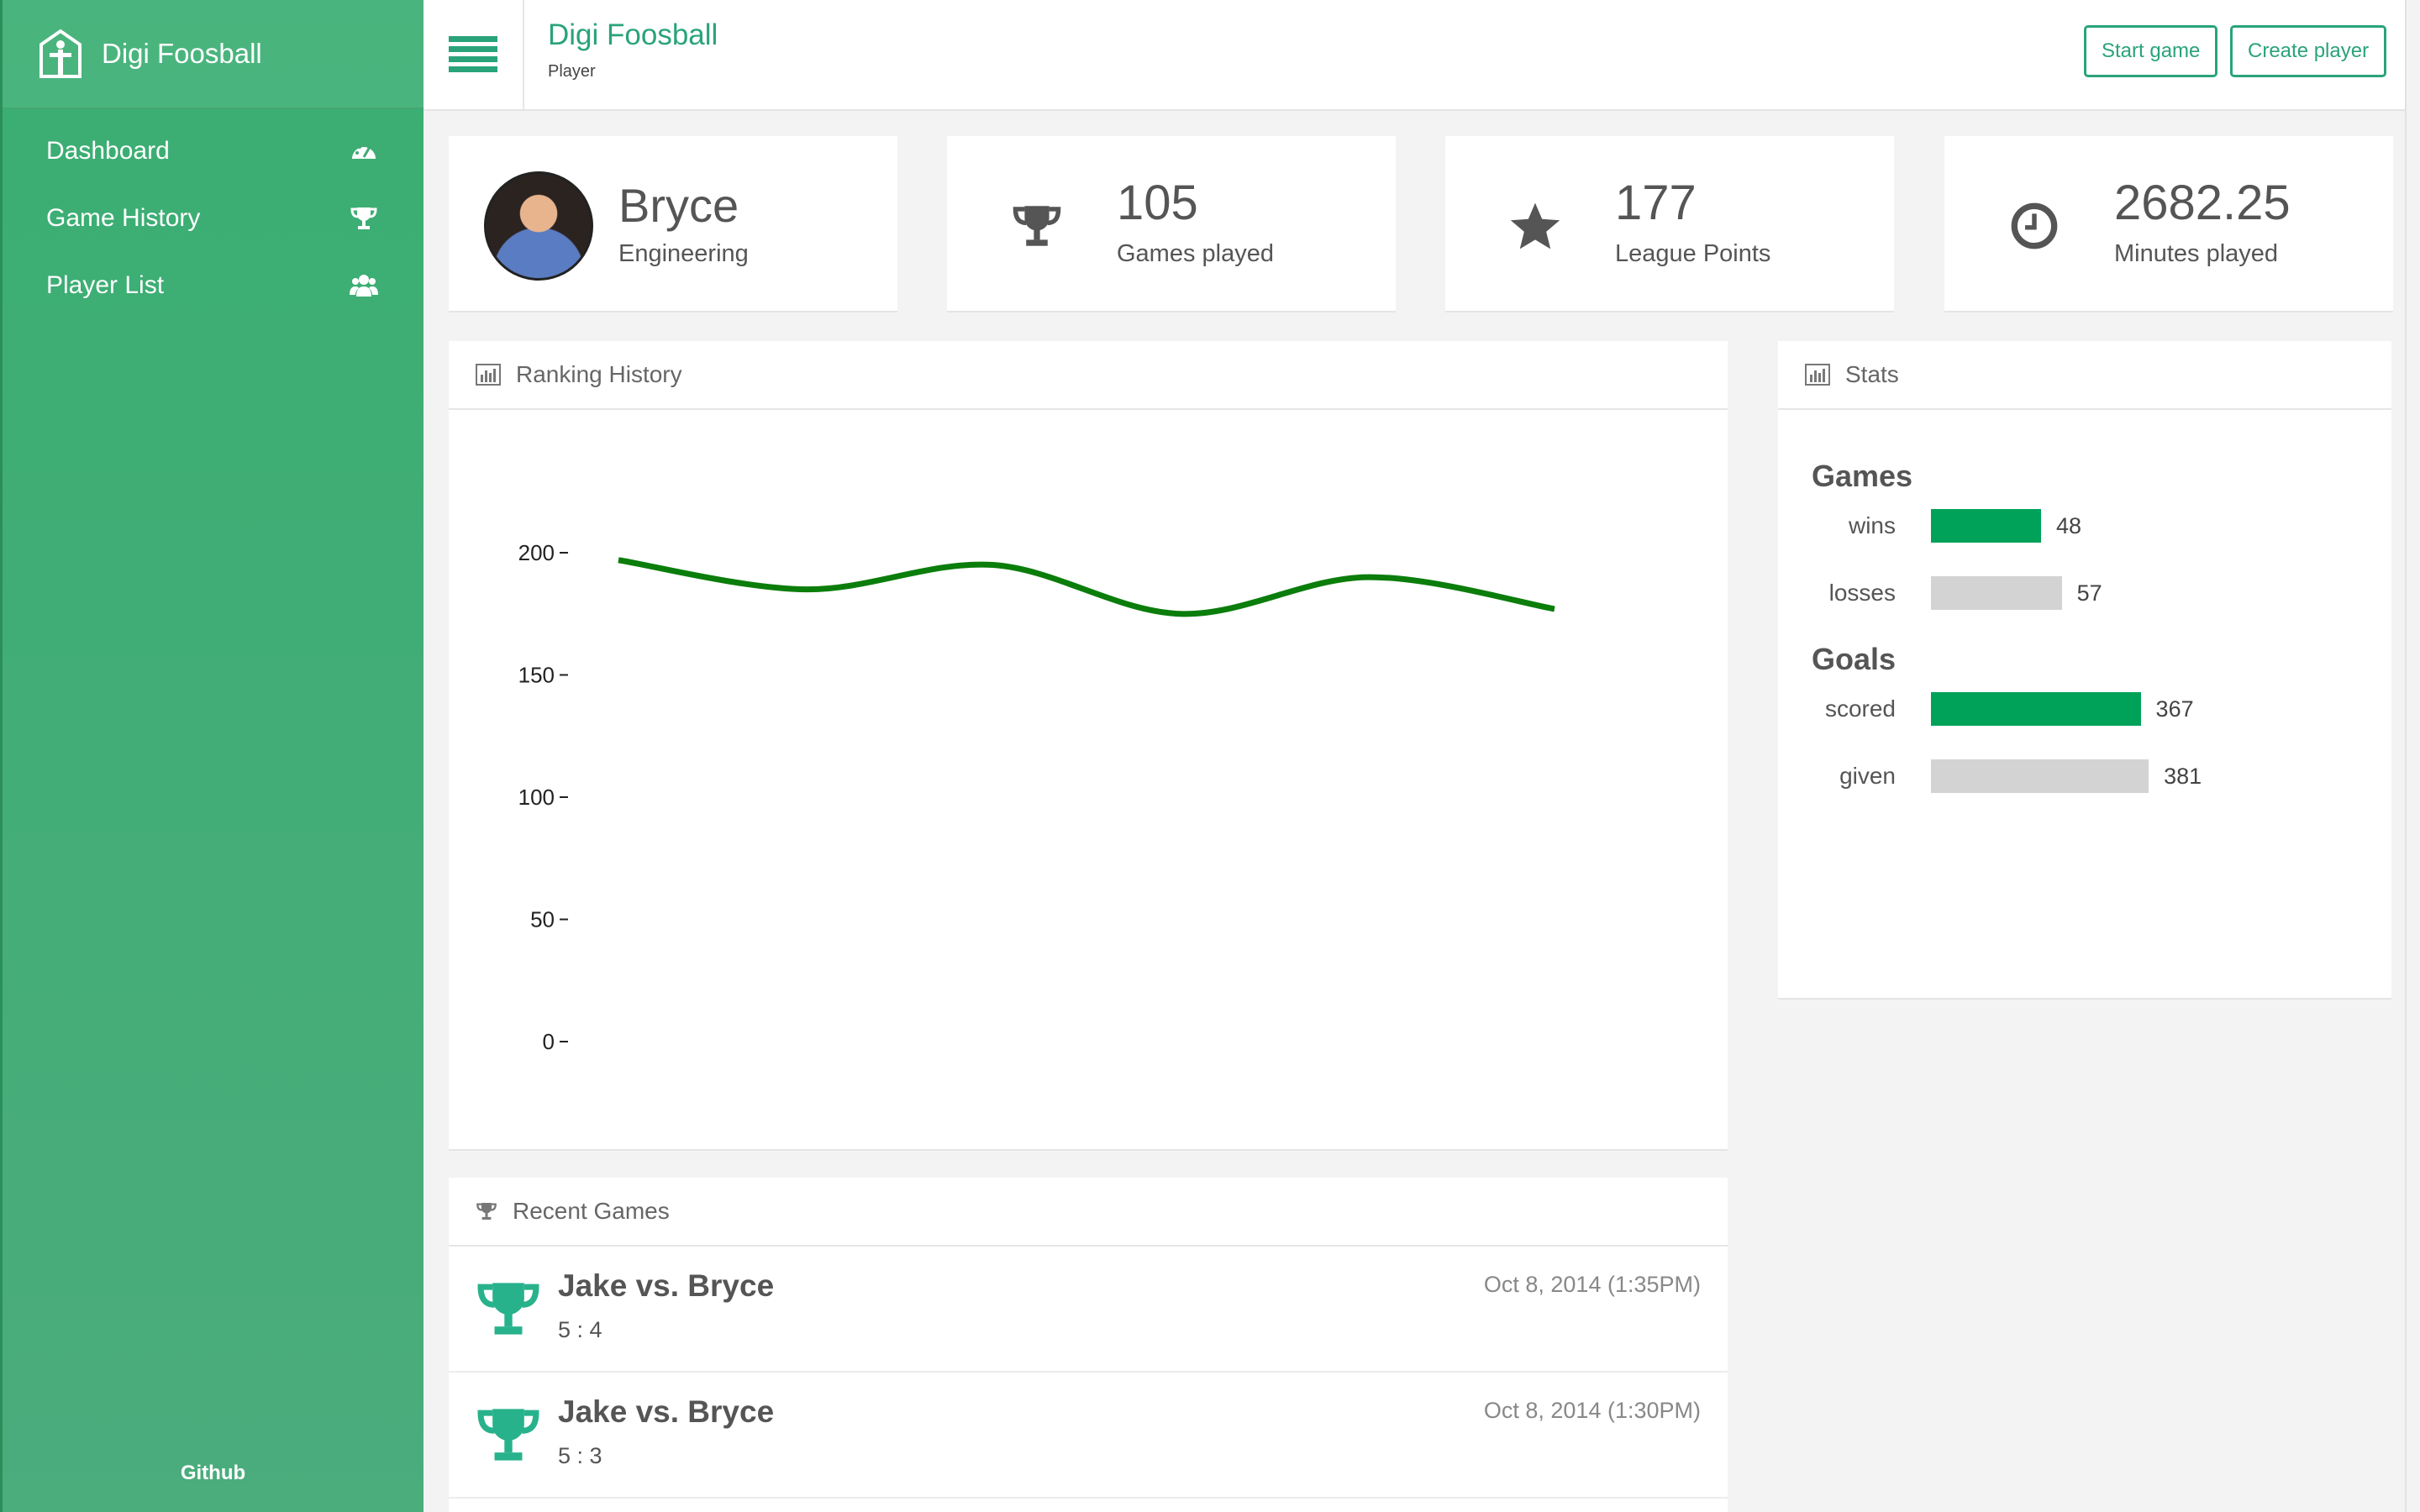 The width and height of the screenshot is (2420, 1512). Describe the element at coordinates (2035, 225) in the screenshot. I see `clock-icon` at that location.